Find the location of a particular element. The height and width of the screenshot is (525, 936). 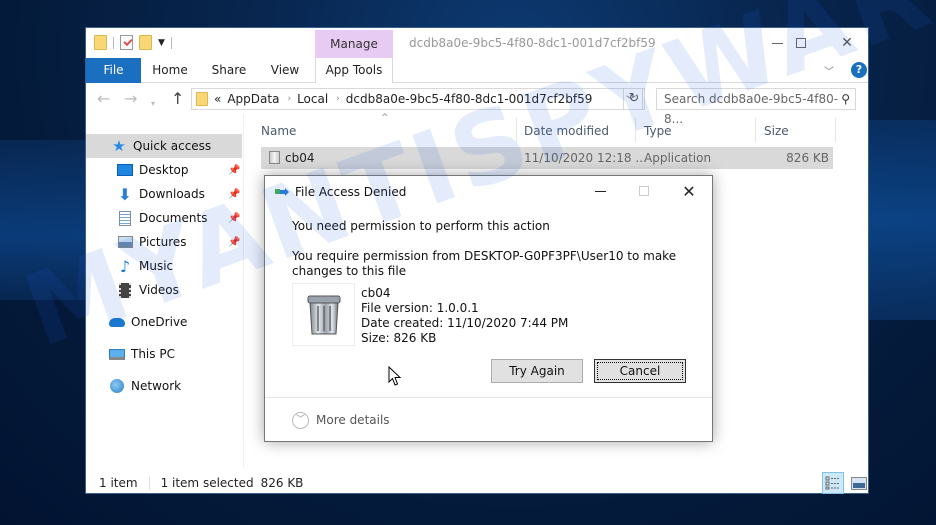

file-type: Application is located at coordinates (678, 158).